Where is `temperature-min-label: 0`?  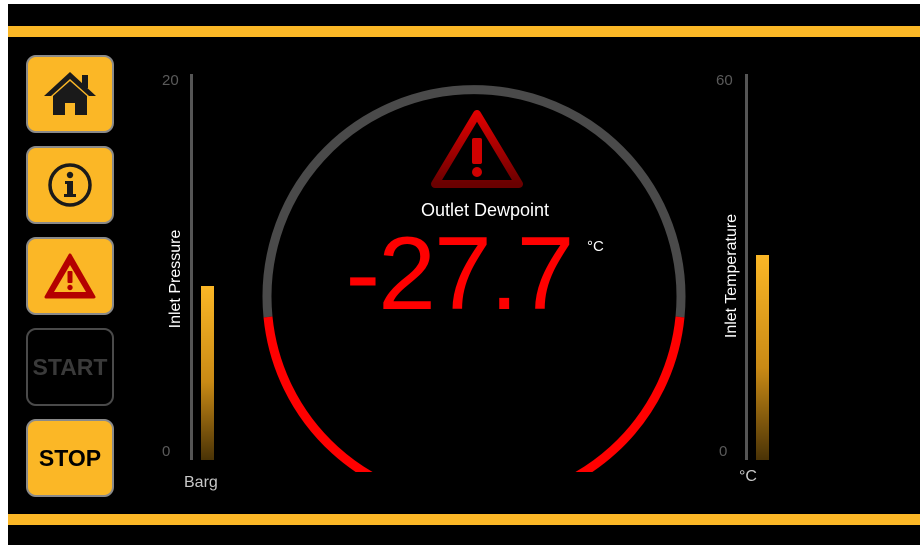 temperature-min-label: 0 is located at coordinates (723, 451).